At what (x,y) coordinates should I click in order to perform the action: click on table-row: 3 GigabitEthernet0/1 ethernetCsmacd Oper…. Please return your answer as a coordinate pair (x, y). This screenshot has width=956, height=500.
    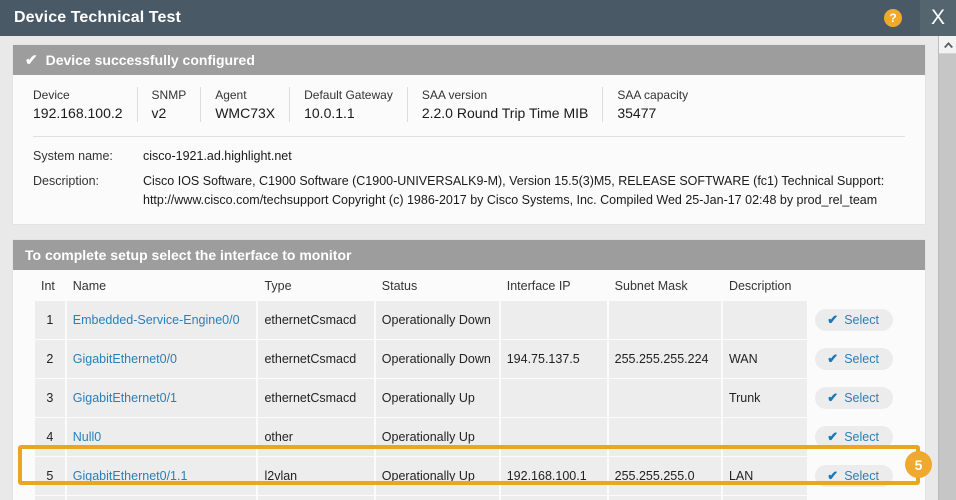
    Looking at the image, I should click on (469, 398).